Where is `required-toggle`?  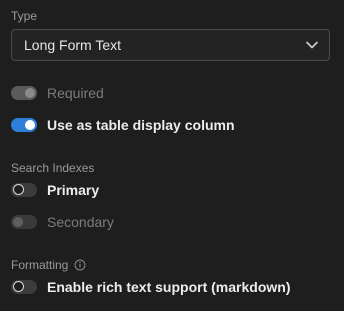 required-toggle is located at coordinates (24, 93).